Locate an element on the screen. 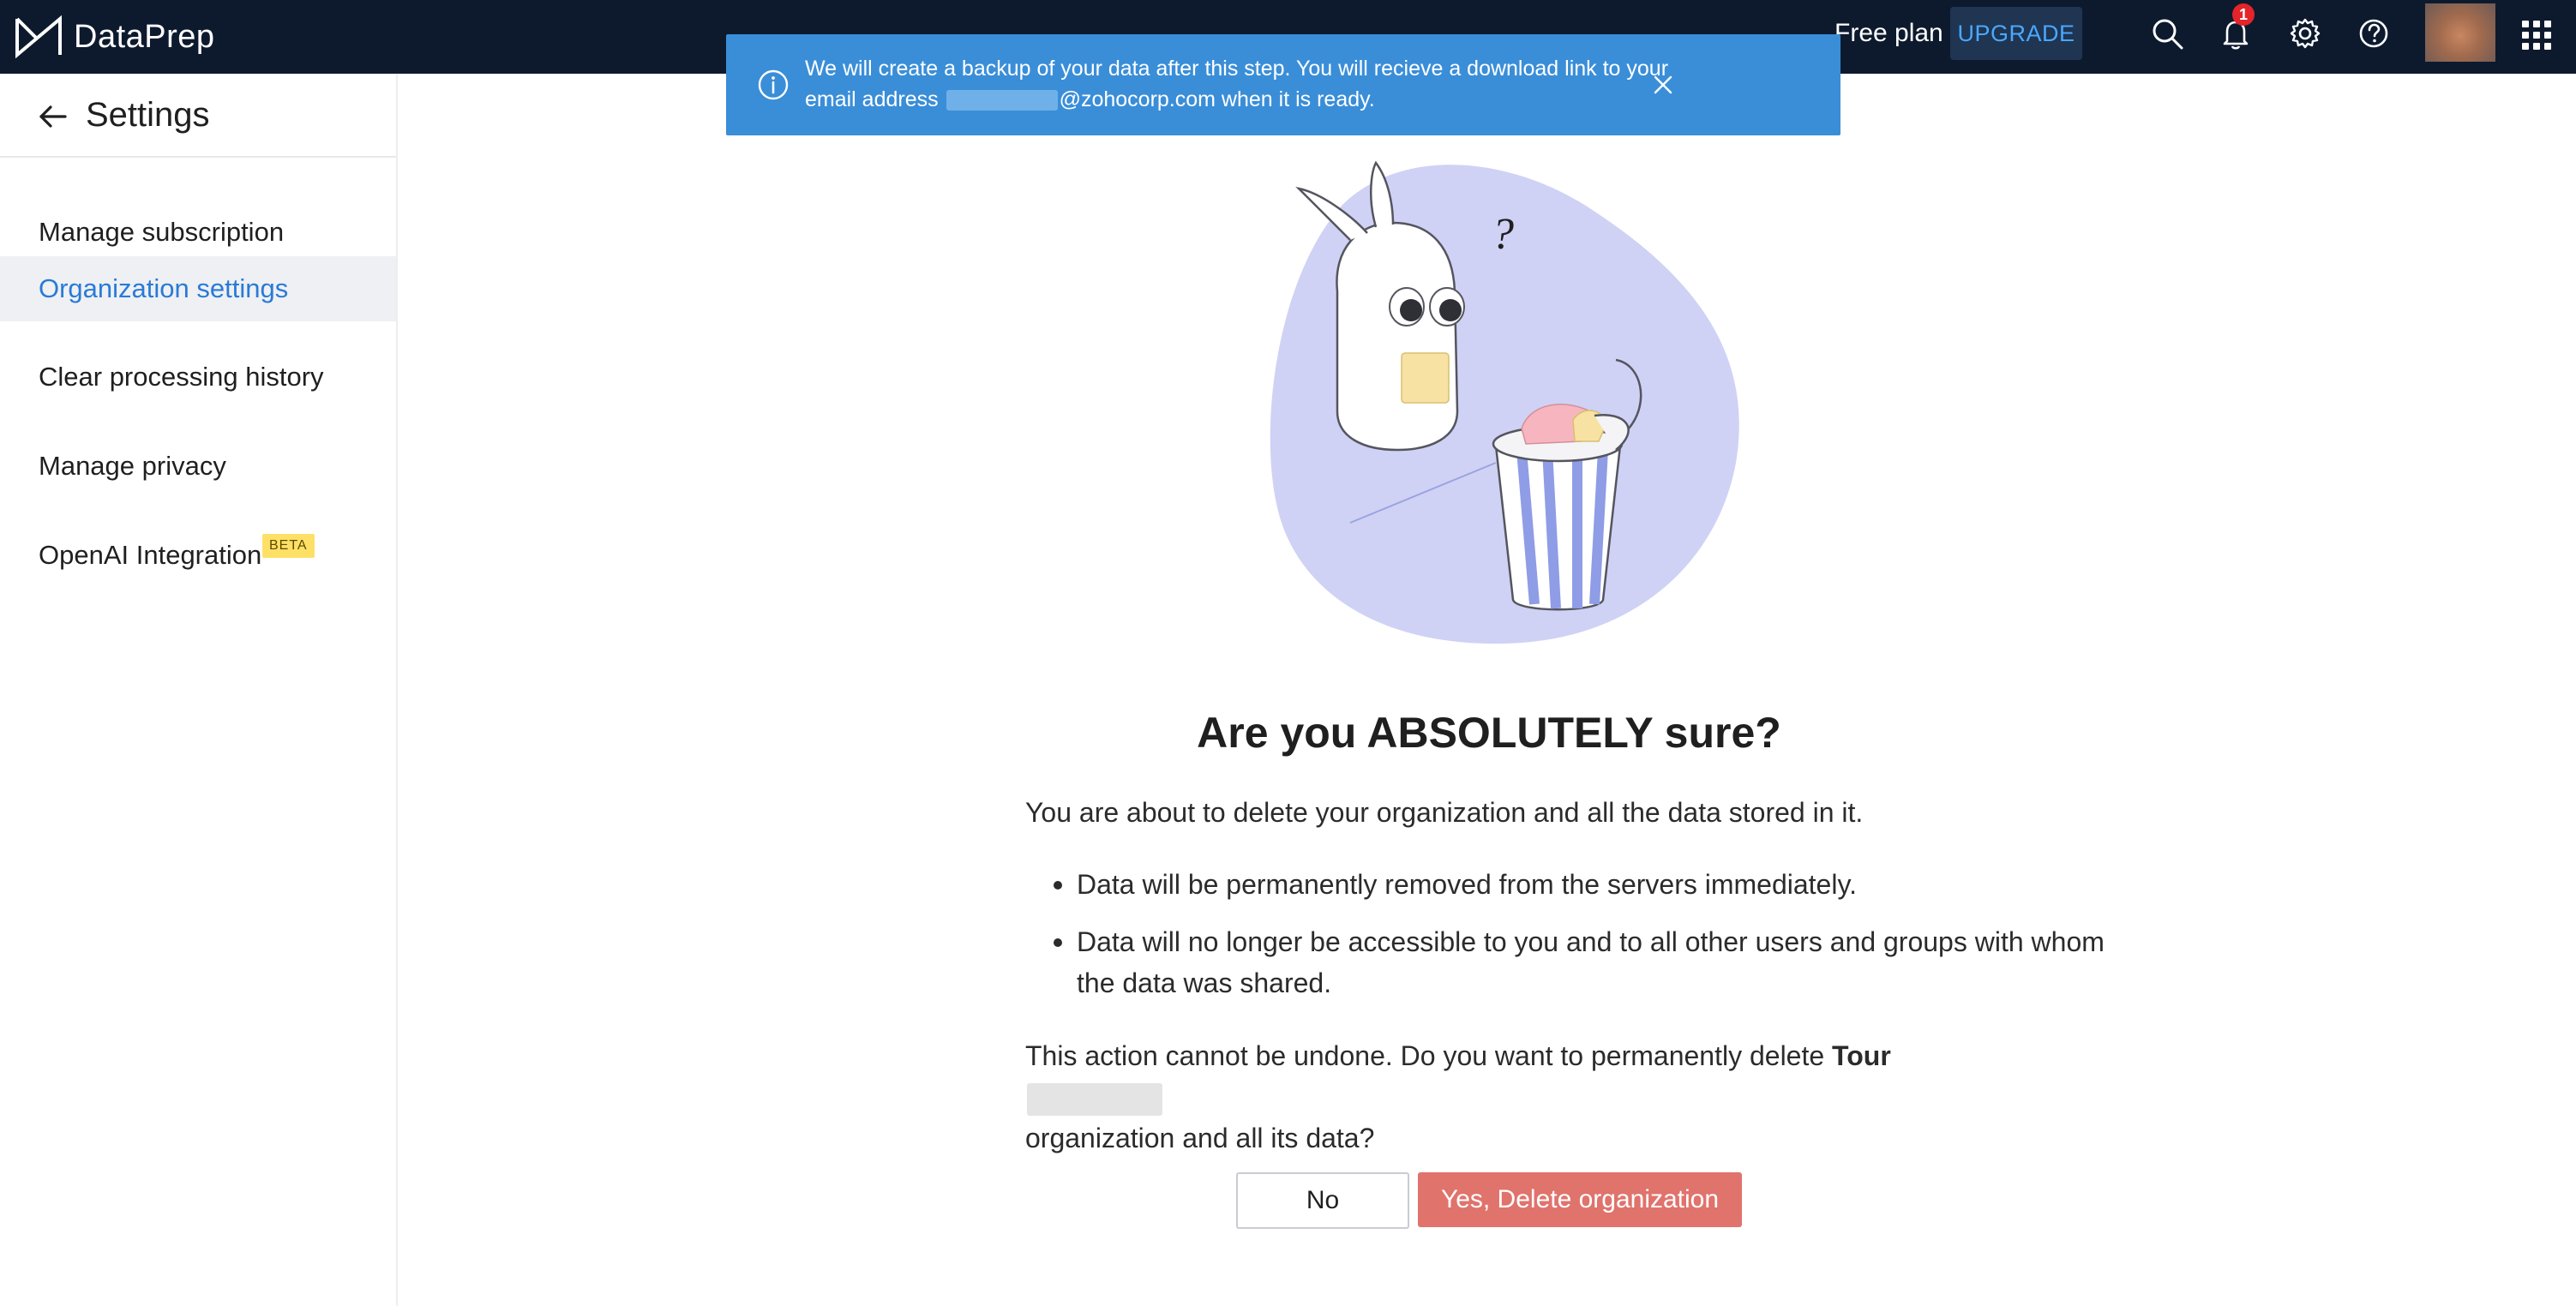 The width and height of the screenshot is (2576, 1306). beta-badge: BETA is located at coordinates (288, 546).